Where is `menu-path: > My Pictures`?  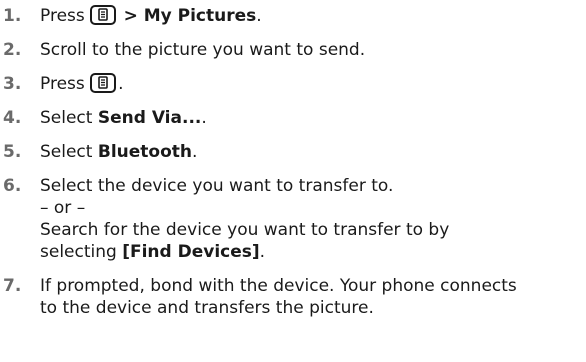 menu-path: > My Pictures is located at coordinates (190, 16).